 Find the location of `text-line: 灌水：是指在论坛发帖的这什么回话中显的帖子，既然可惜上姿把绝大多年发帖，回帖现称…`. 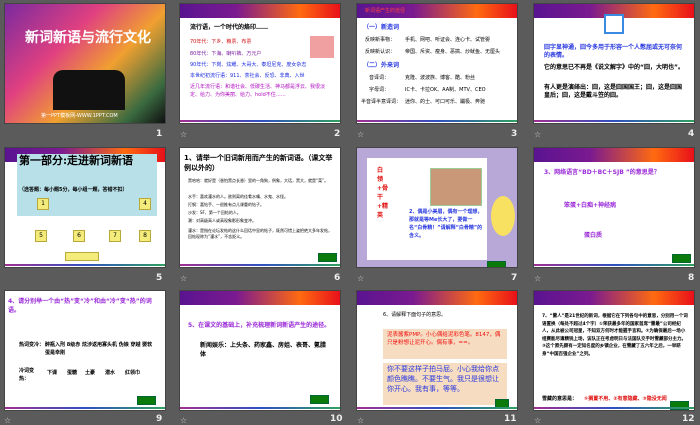

text-line: 灌水：是指在论坛发帖的这什么回话中显的帖子，既然可惜上姿把绝大多年发帖，回帖现称… is located at coordinates (260, 233).